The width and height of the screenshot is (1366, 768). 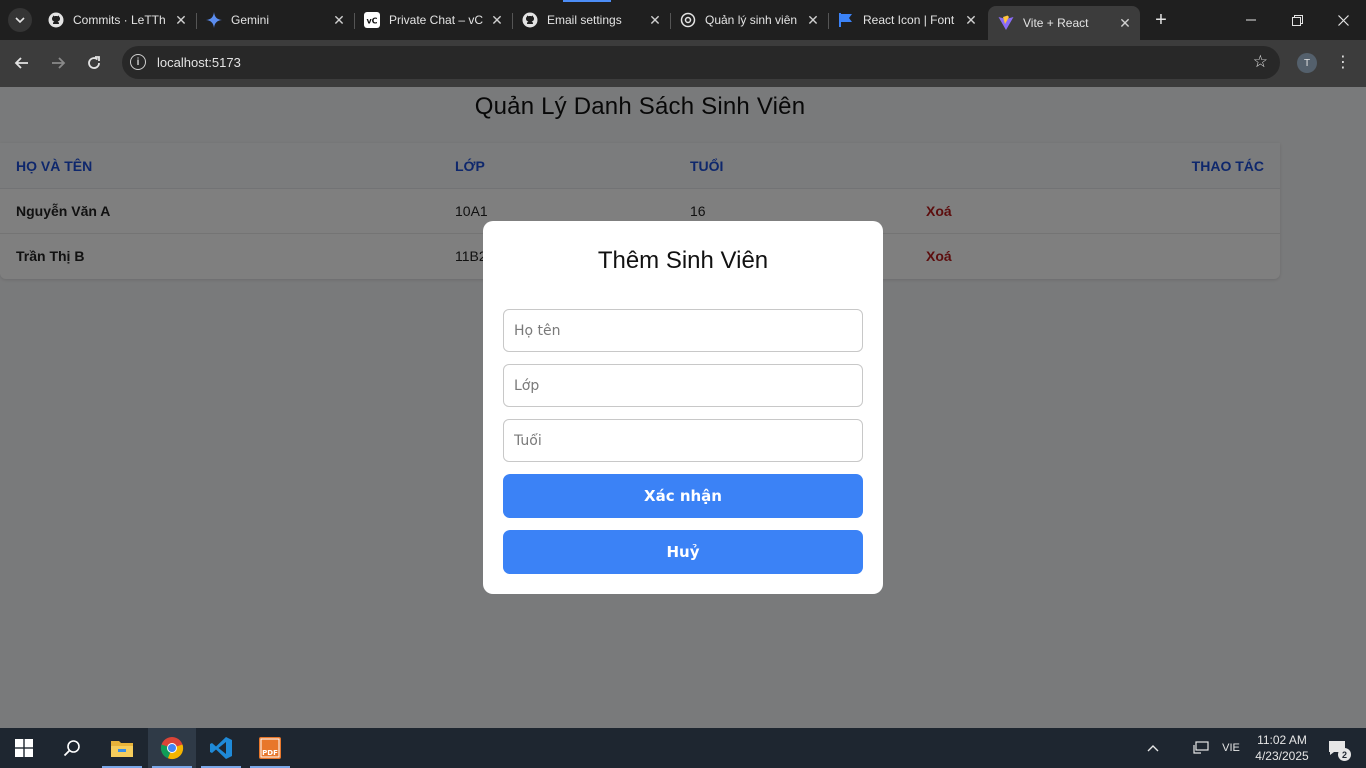 I want to click on tab-quan-ly-sinh-vien: Quản lý sinh viên ✕, so click(x=749, y=20).